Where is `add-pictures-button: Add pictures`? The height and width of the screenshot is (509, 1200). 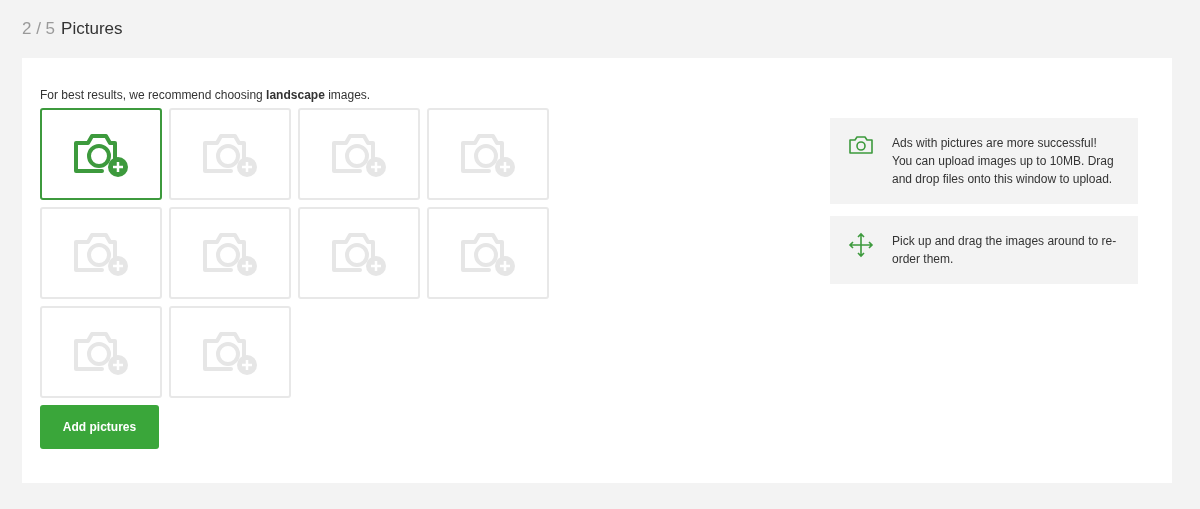
add-pictures-button: Add pictures is located at coordinates (99, 427).